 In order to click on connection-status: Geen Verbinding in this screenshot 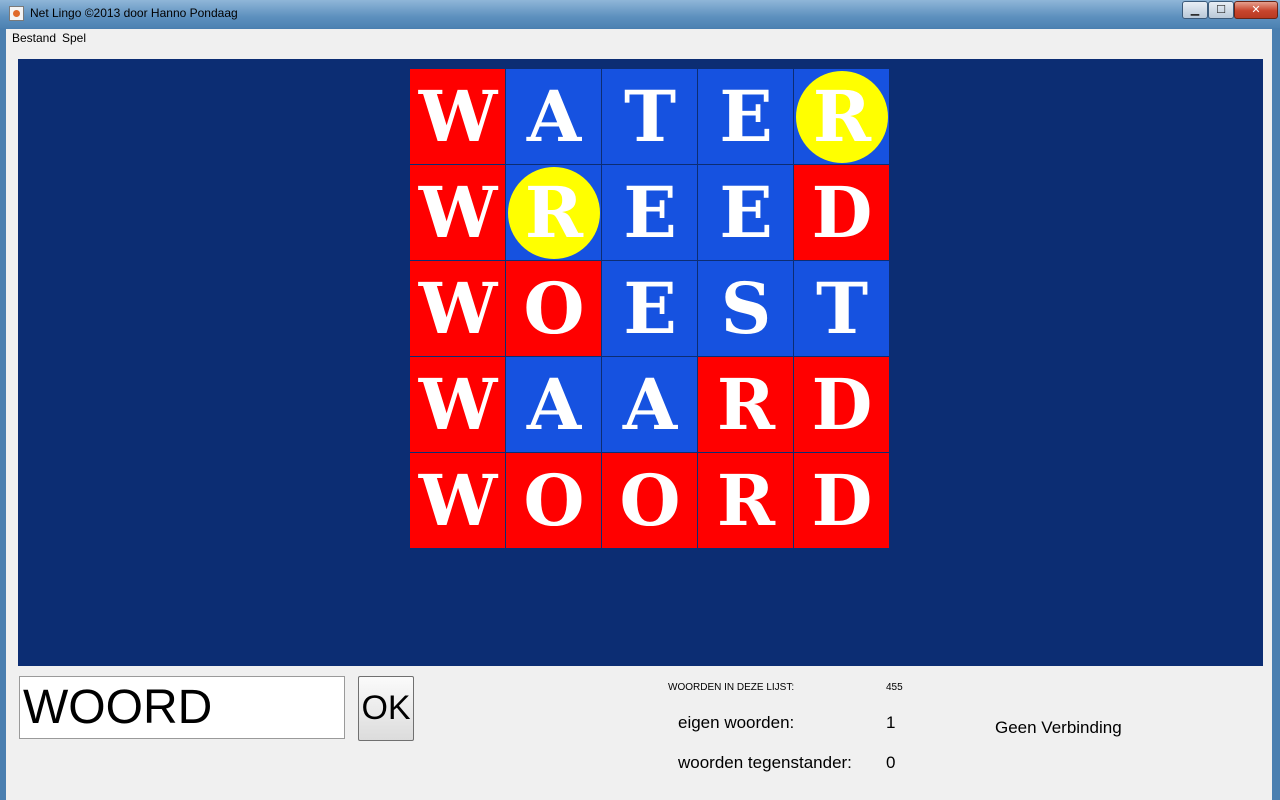, I will do `click(1058, 727)`.